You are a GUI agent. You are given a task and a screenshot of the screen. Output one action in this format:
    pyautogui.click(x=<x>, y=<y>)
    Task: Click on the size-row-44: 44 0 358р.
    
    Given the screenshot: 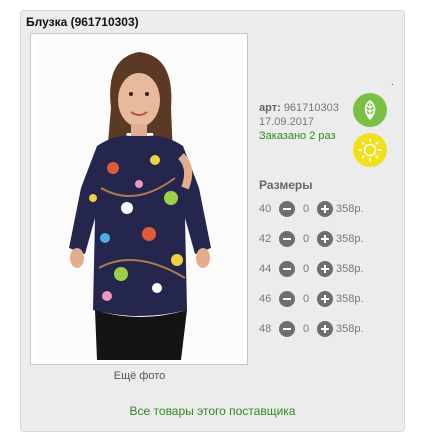 What is the action you would take?
    pyautogui.click(x=311, y=269)
    